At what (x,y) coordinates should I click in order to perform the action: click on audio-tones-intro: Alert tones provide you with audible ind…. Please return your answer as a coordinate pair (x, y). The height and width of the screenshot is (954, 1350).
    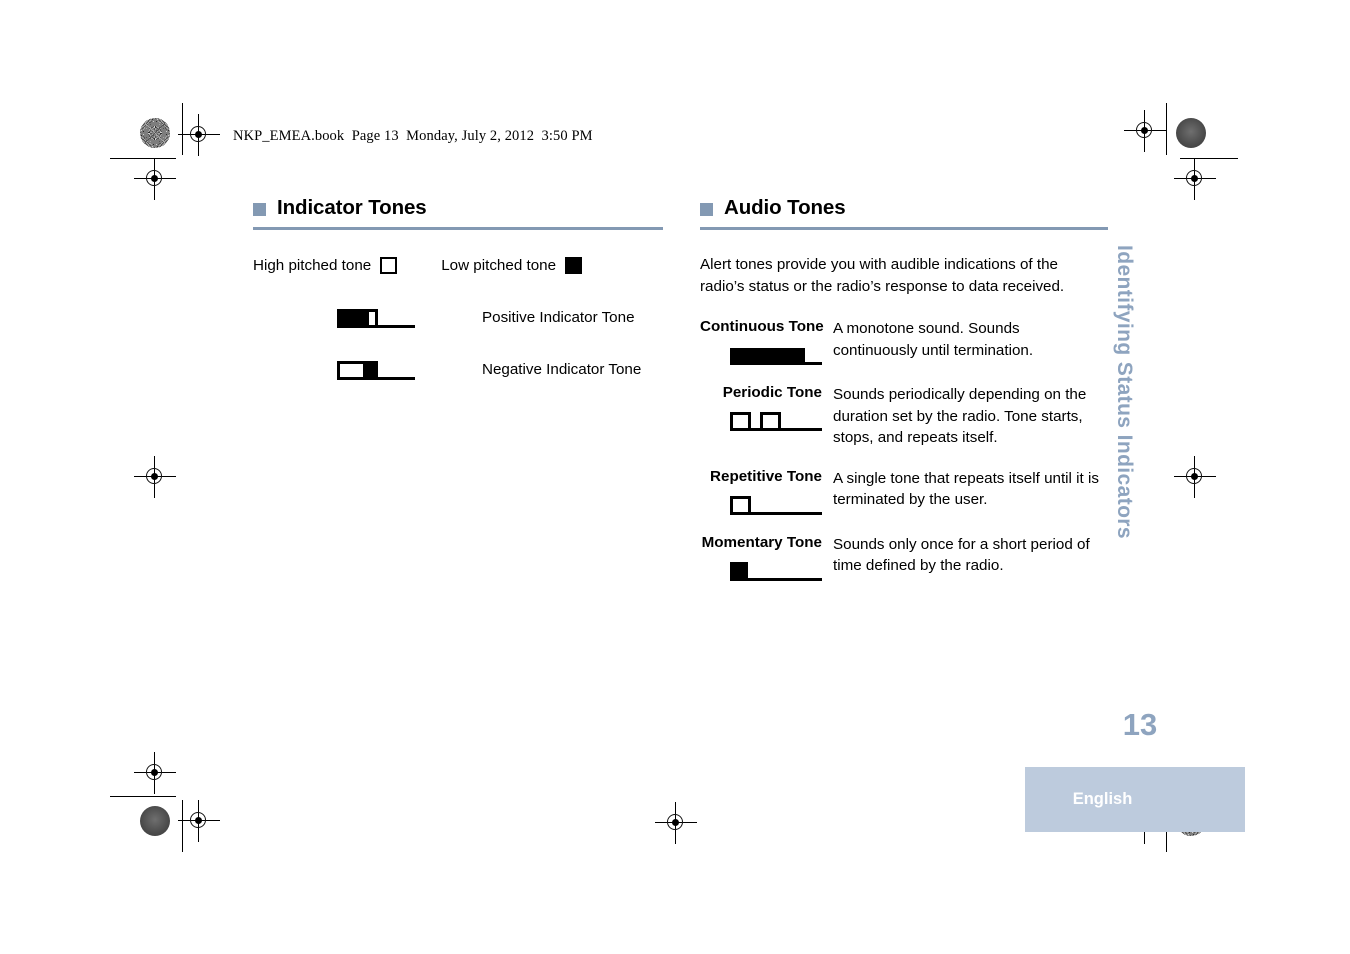
    Looking at the image, I should click on (882, 275).